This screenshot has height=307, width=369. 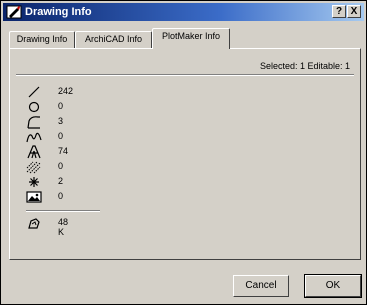 What do you see at coordinates (34, 182) in the screenshot?
I see `hotspot-icon` at bounding box center [34, 182].